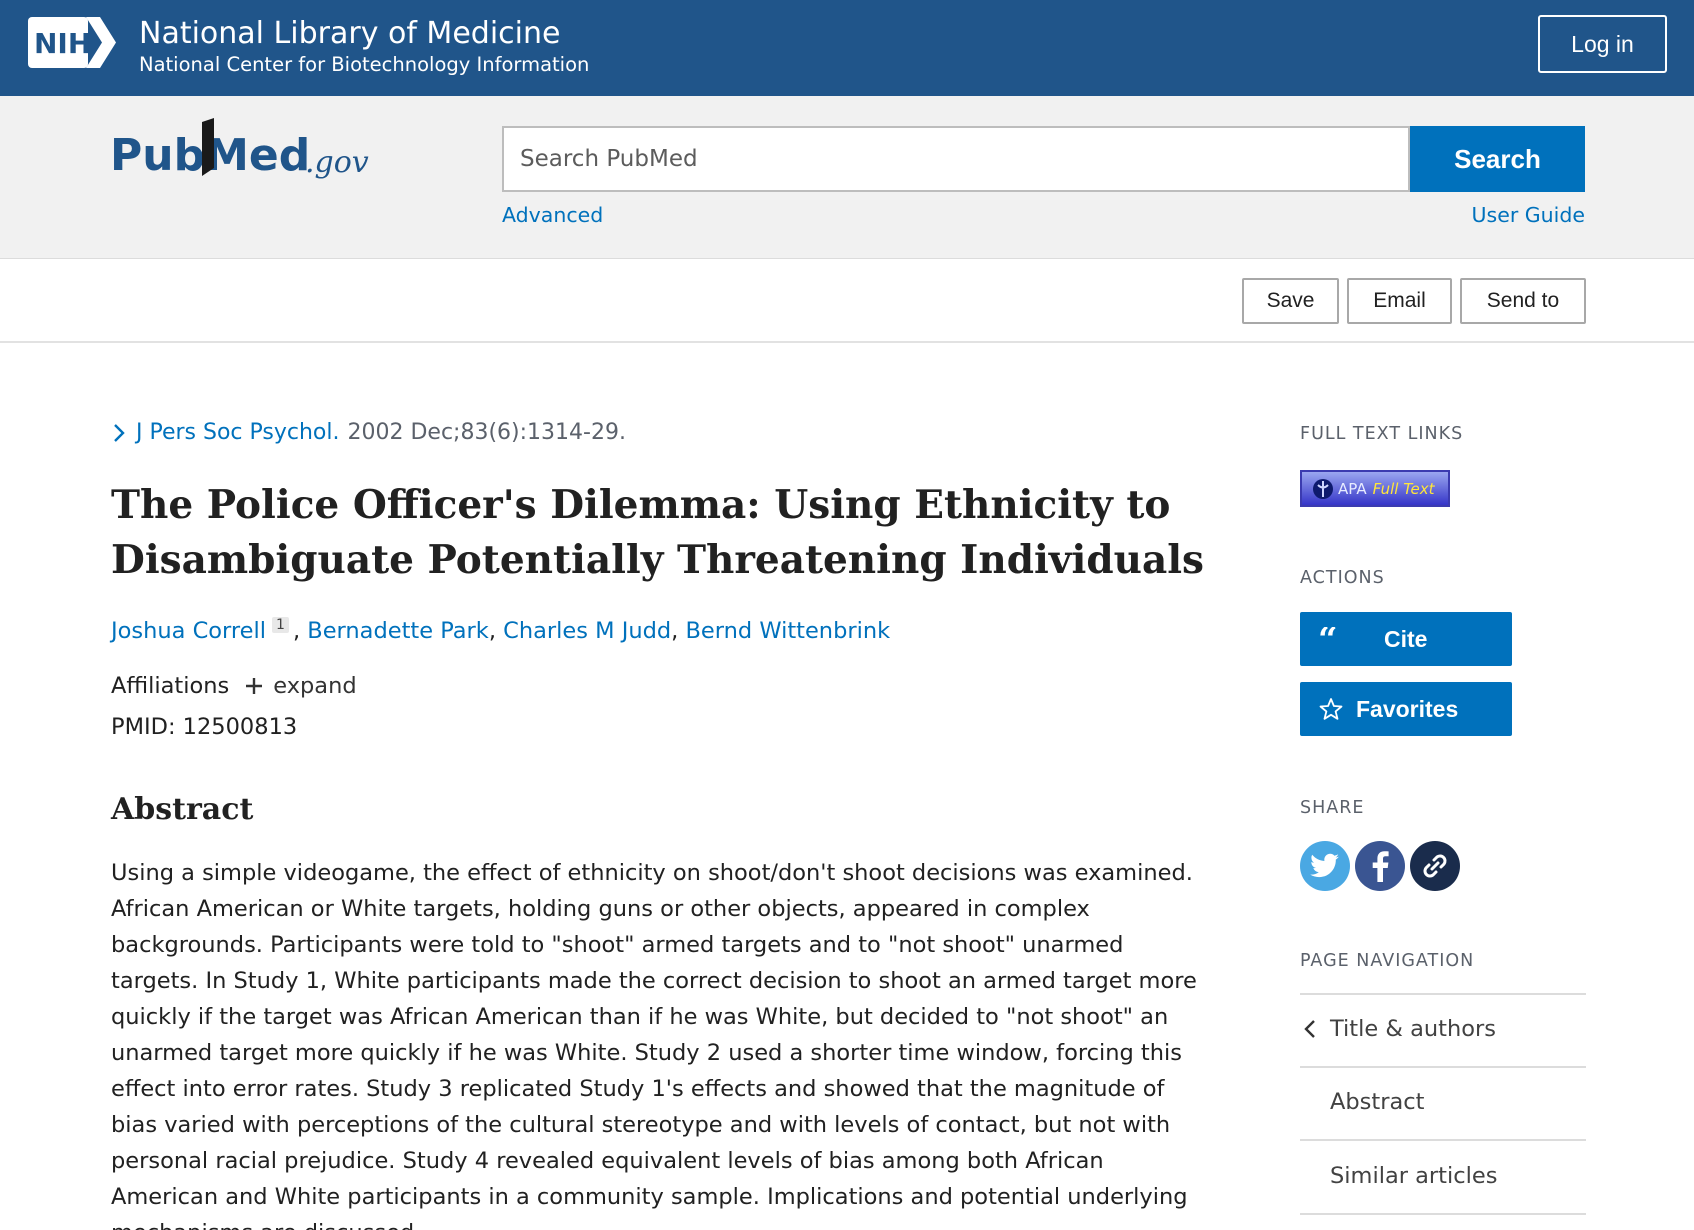  I want to click on affiliations-label: Affiliations, so click(170, 686).